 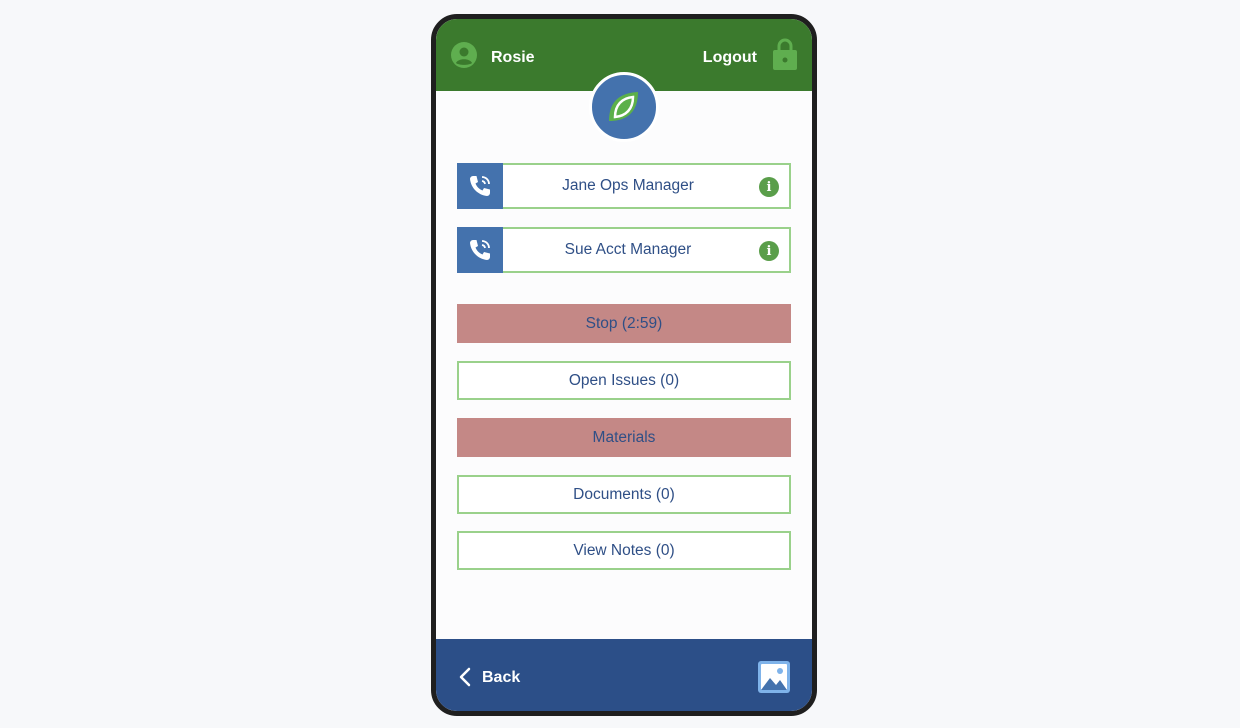 I want to click on account-circle-icon, so click(x=464, y=55).